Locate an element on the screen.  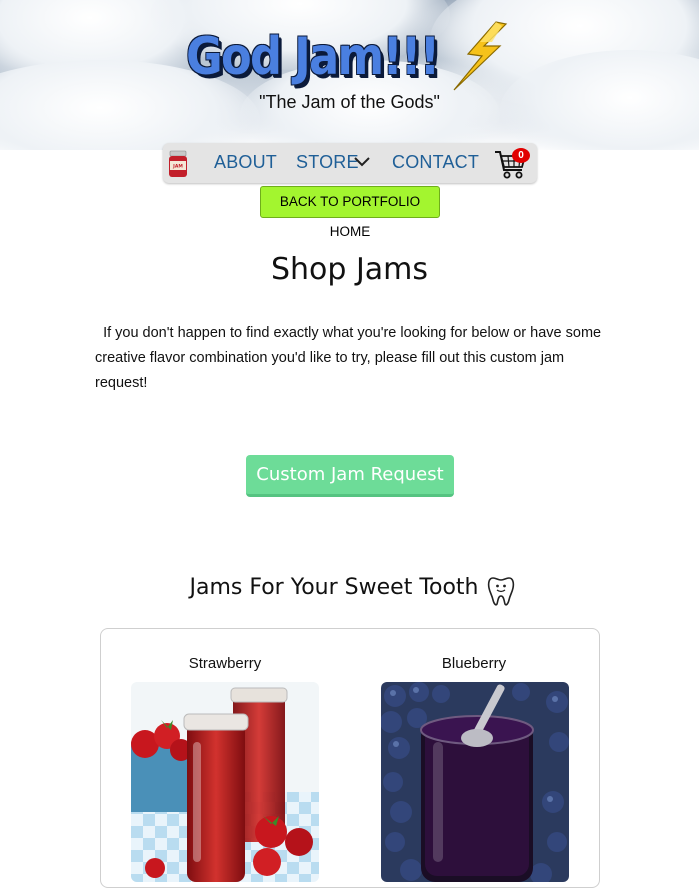
tooth-icon is located at coordinates (501, 591).